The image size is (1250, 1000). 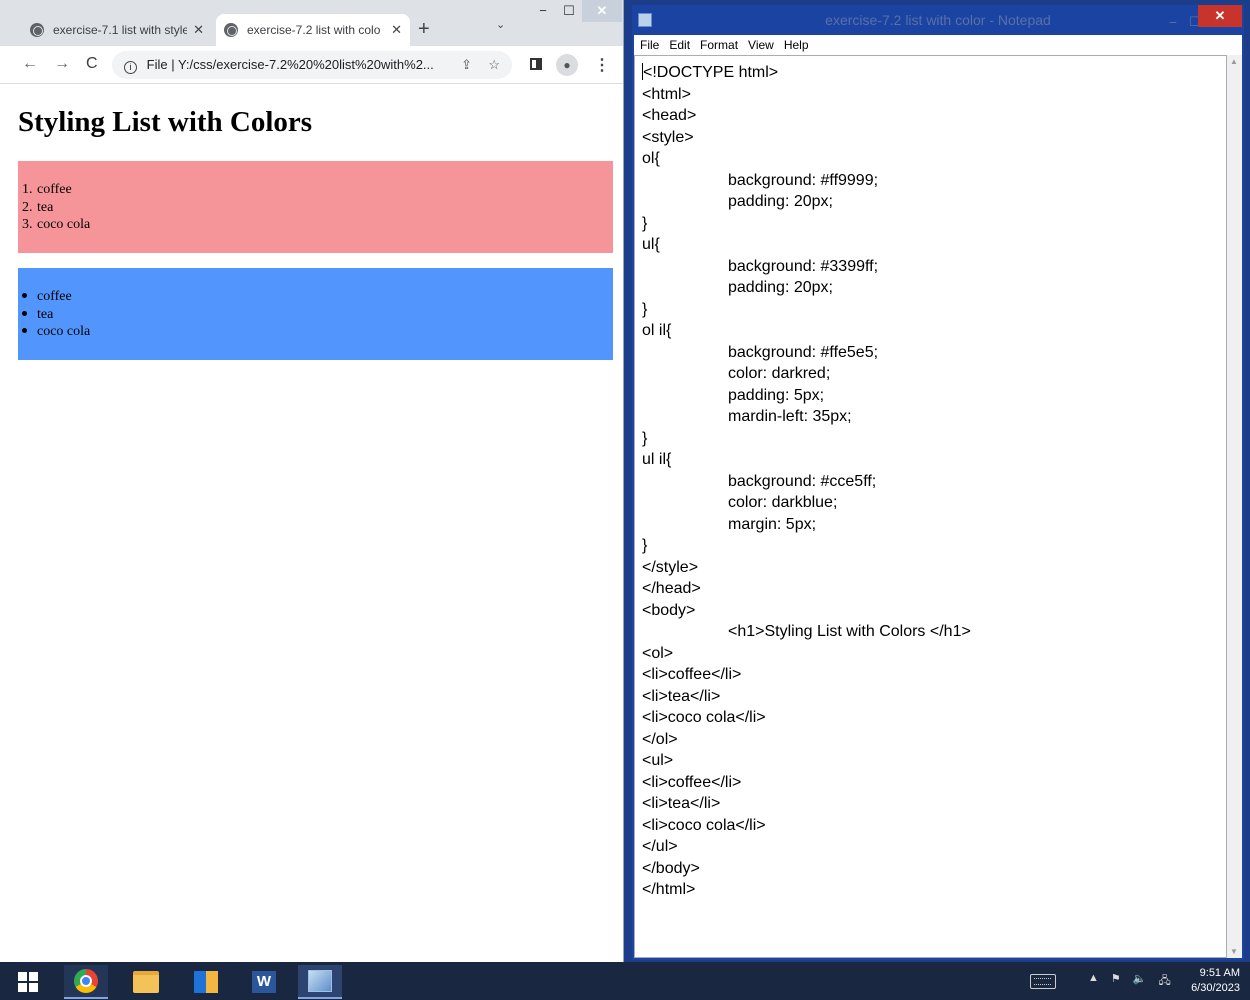 I want to click on reload-icon: C, so click(x=92, y=64).